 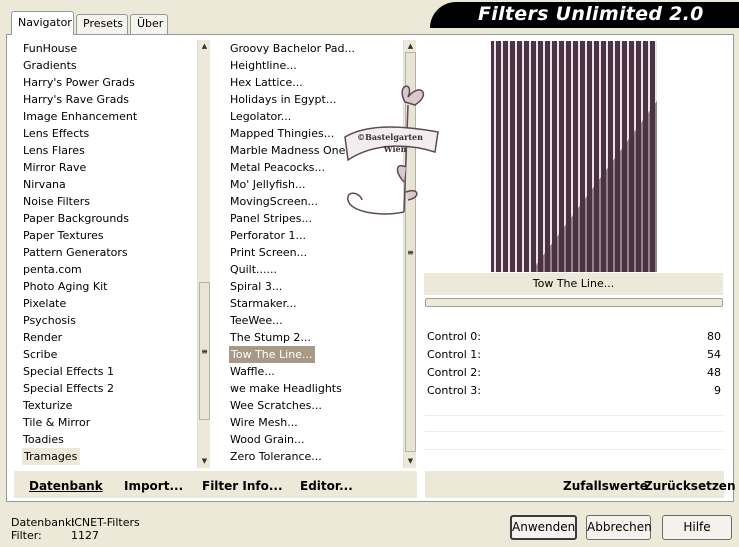 What do you see at coordinates (454, 336) in the screenshot?
I see `control-label: Control 0:` at bounding box center [454, 336].